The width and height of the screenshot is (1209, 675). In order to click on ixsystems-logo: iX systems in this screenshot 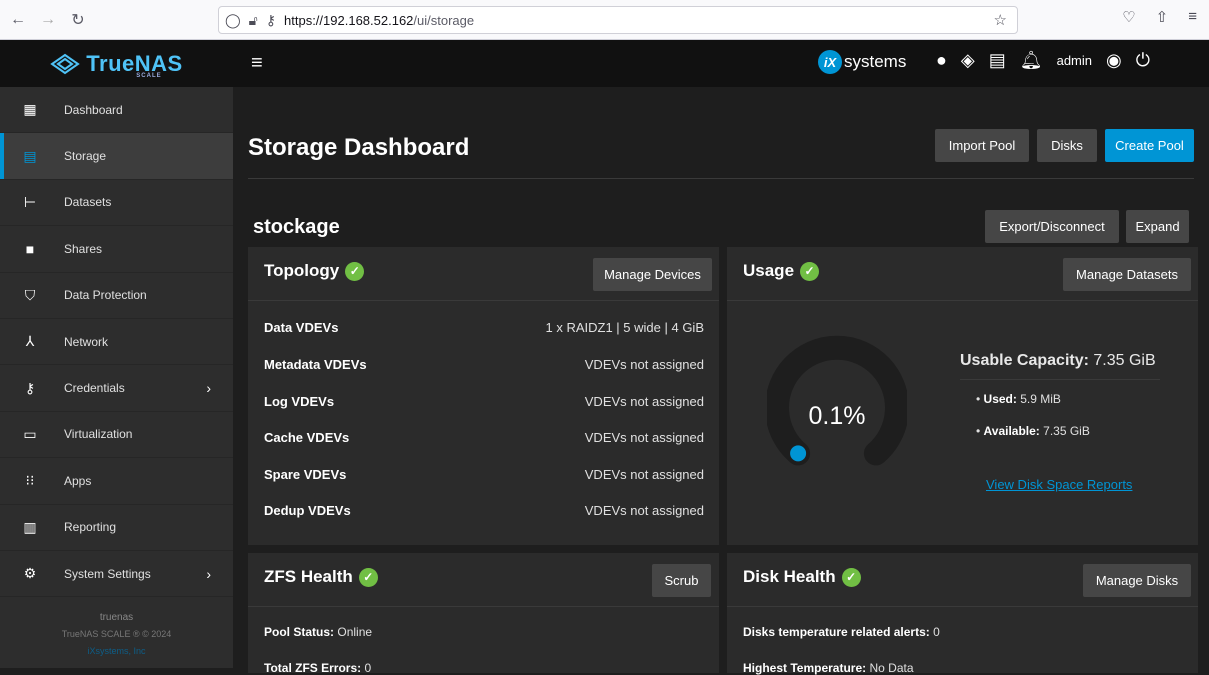, I will do `click(862, 62)`.